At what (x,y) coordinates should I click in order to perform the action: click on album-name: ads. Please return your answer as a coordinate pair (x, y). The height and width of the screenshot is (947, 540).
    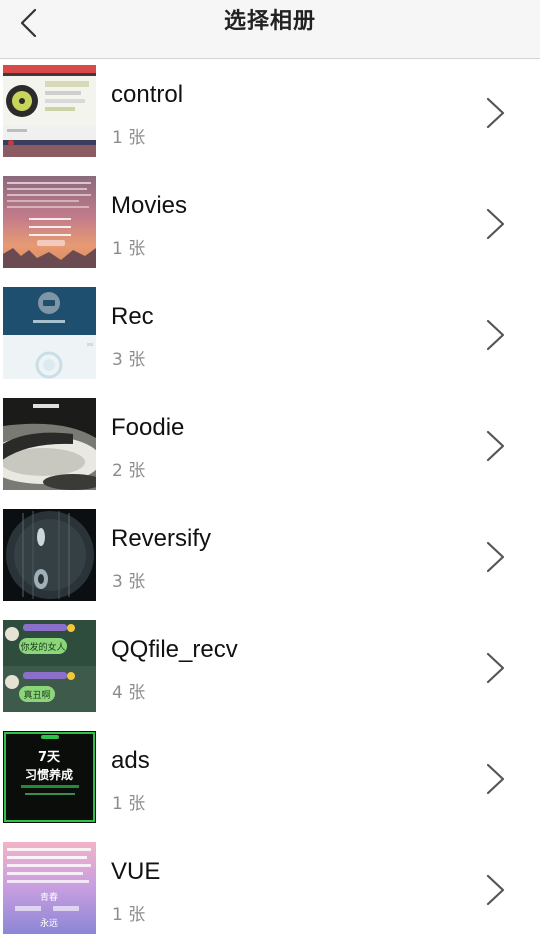
    Looking at the image, I should click on (130, 760).